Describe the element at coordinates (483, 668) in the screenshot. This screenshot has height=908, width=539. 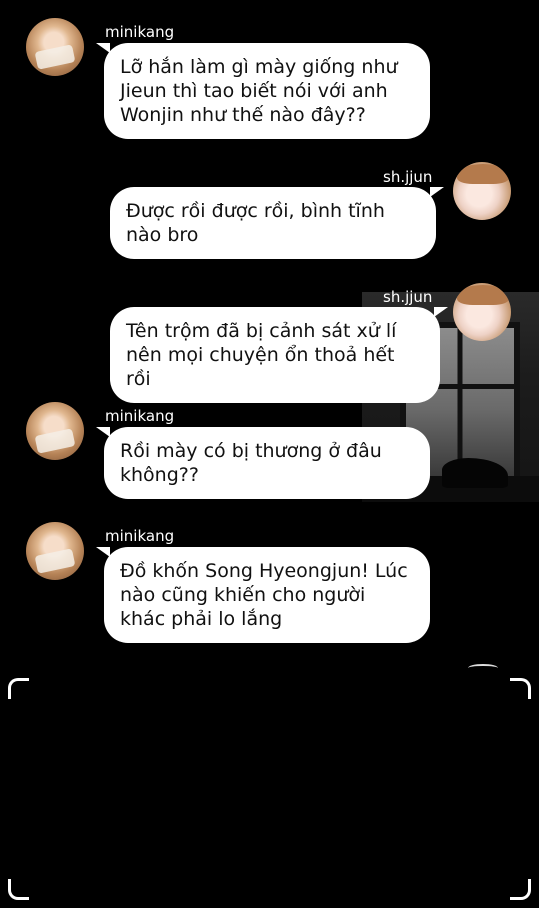
I see `partial-avatar-edge` at that location.